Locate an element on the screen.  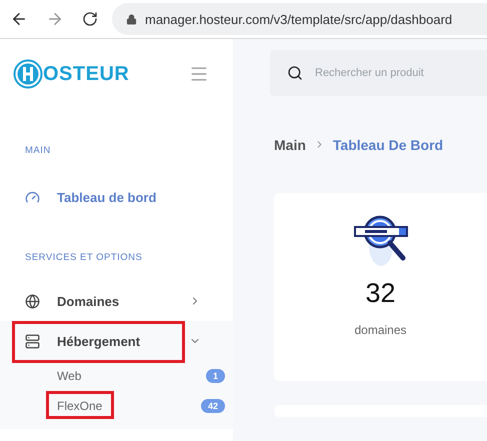
count-badge: 42 is located at coordinates (212, 406).